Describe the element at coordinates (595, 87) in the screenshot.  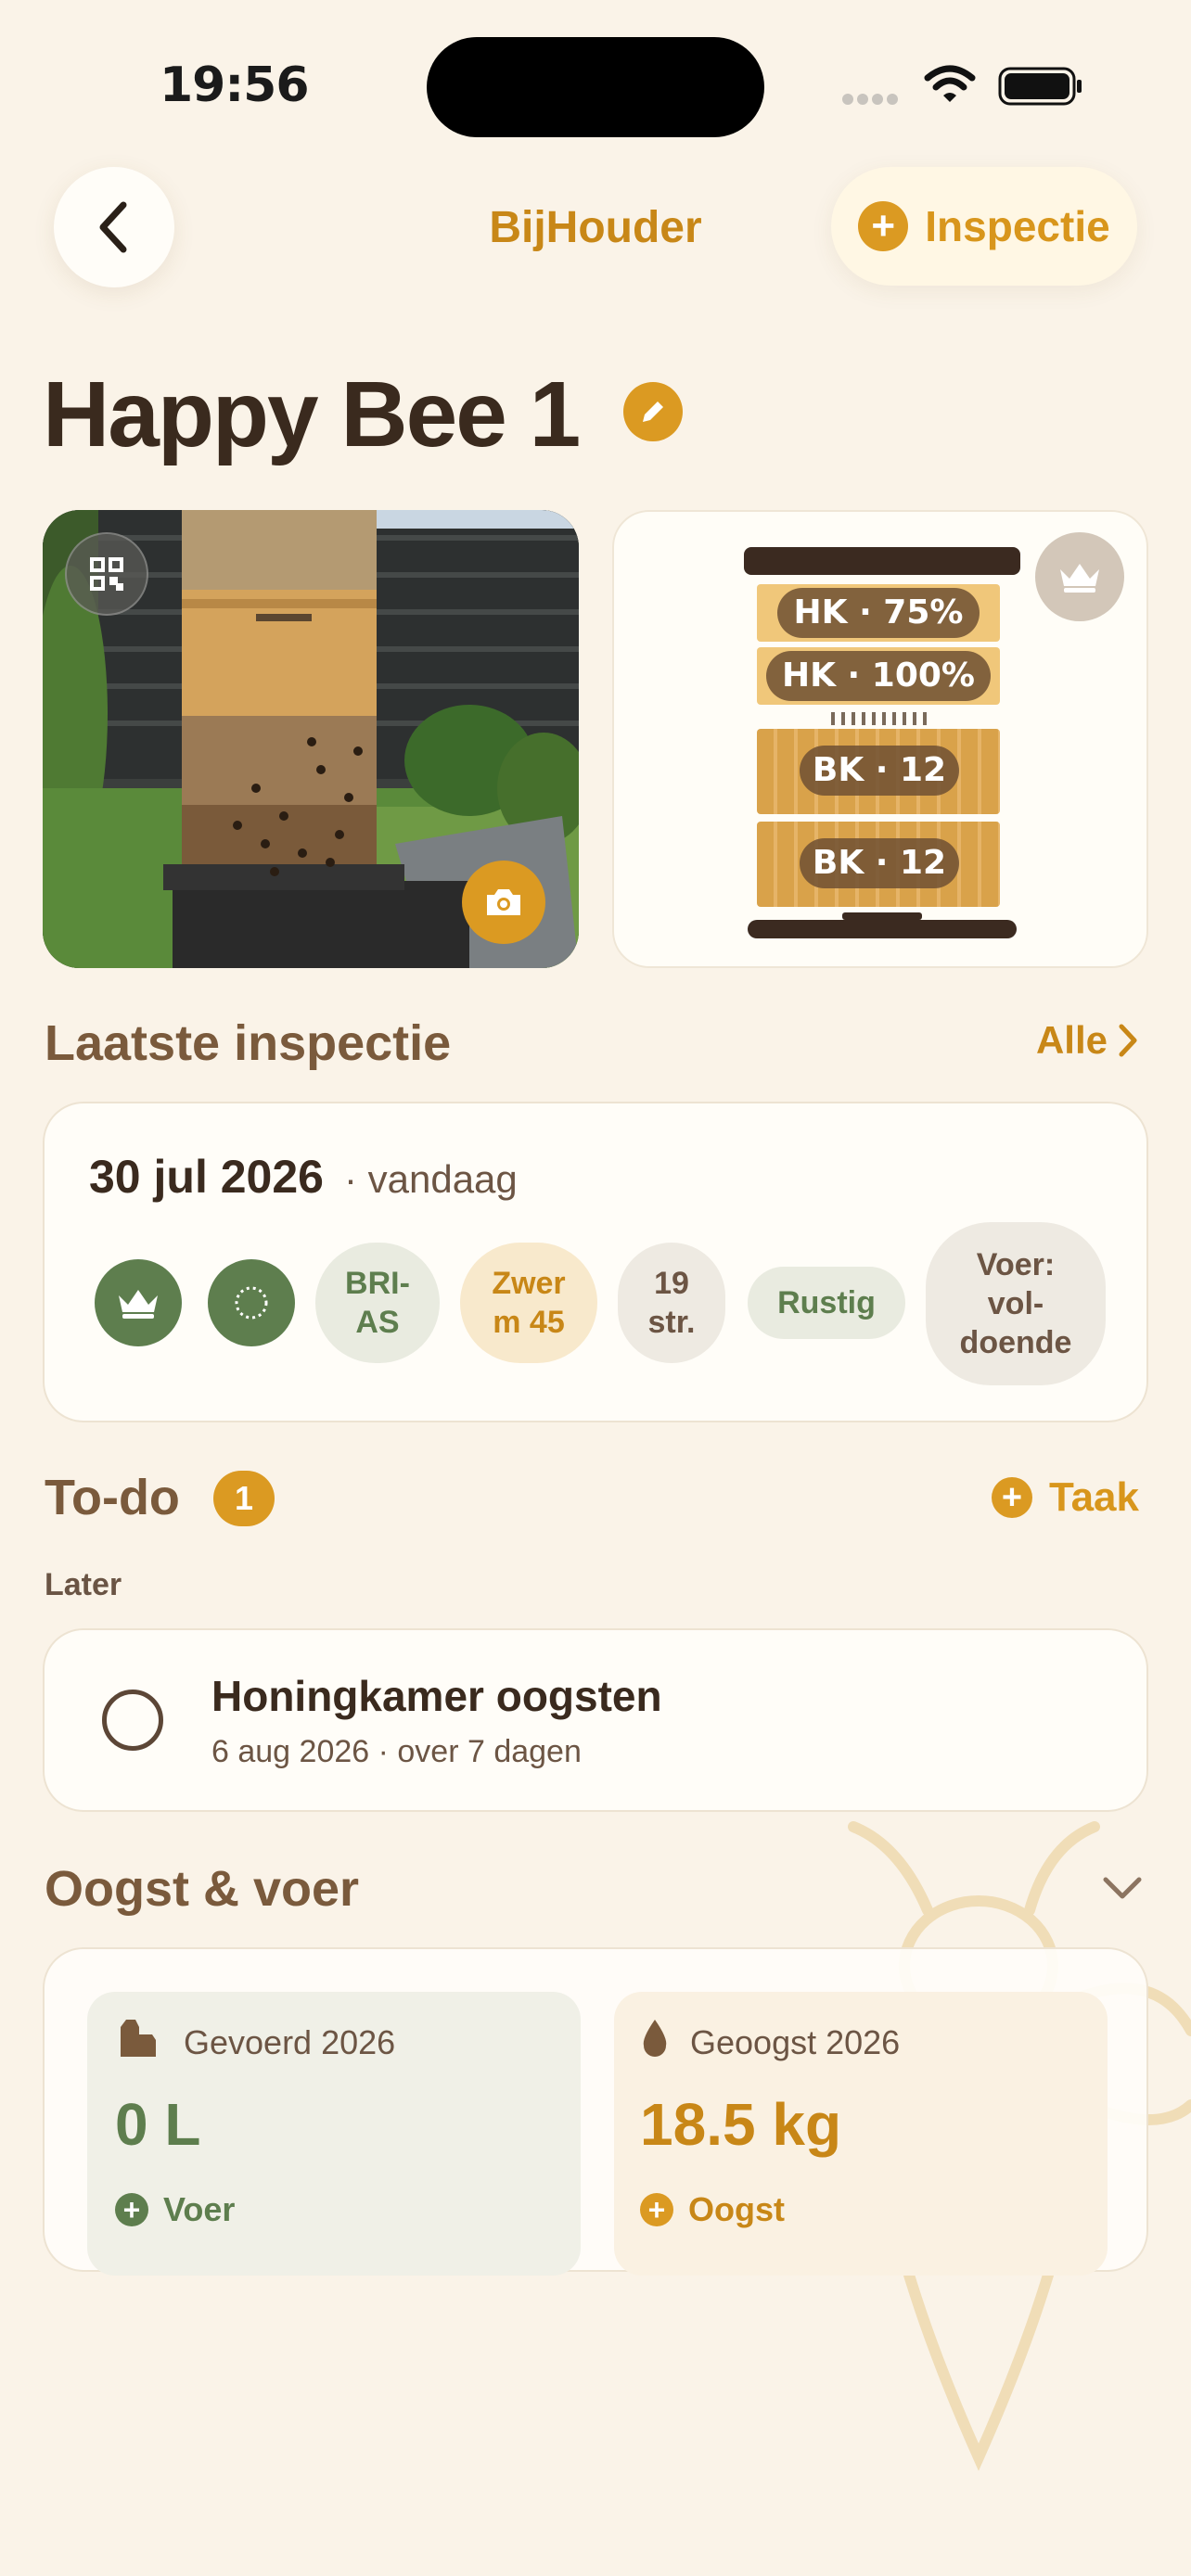
I see `dynamic-island` at that location.